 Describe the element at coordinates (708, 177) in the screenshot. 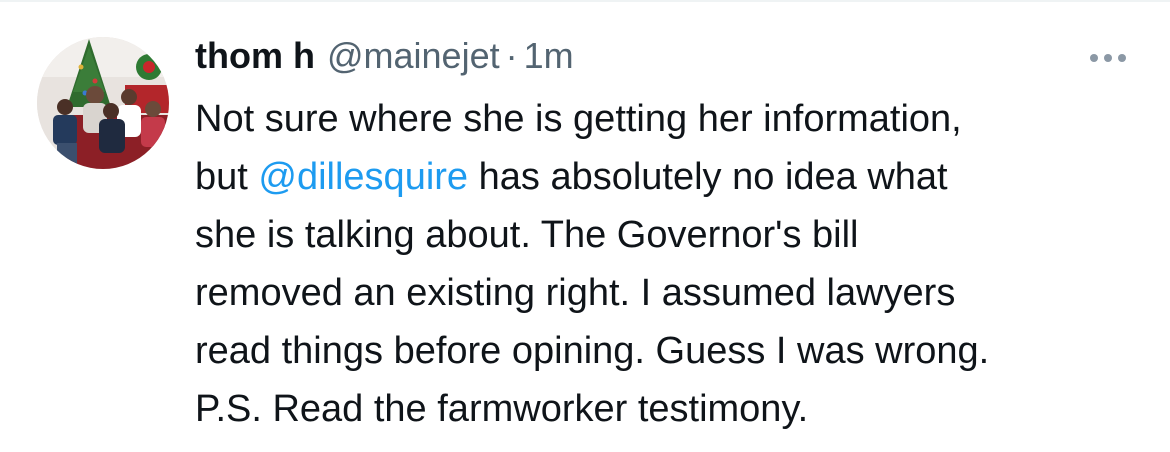

I see `text-segment: has absolutely no idea what` at that location.